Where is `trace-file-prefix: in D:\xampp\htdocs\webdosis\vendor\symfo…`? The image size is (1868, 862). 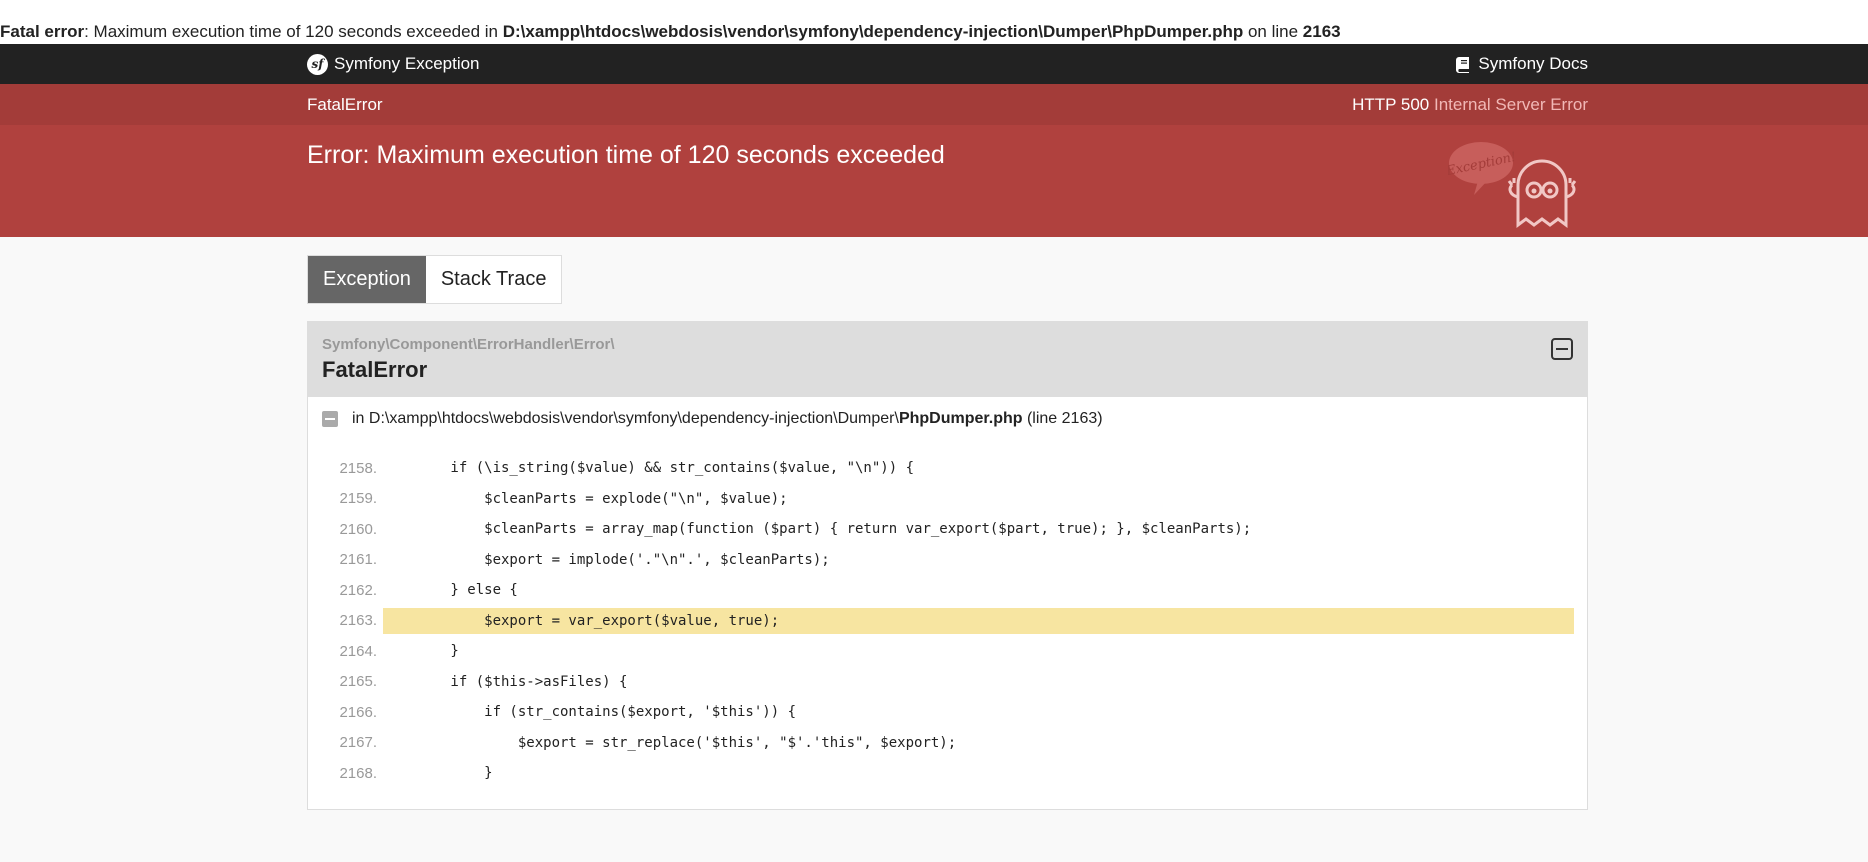
trace-file-prefix: in D:\xampp\htdocs\webdosis\vendor\symfo… is located at coordinates (625, 418).